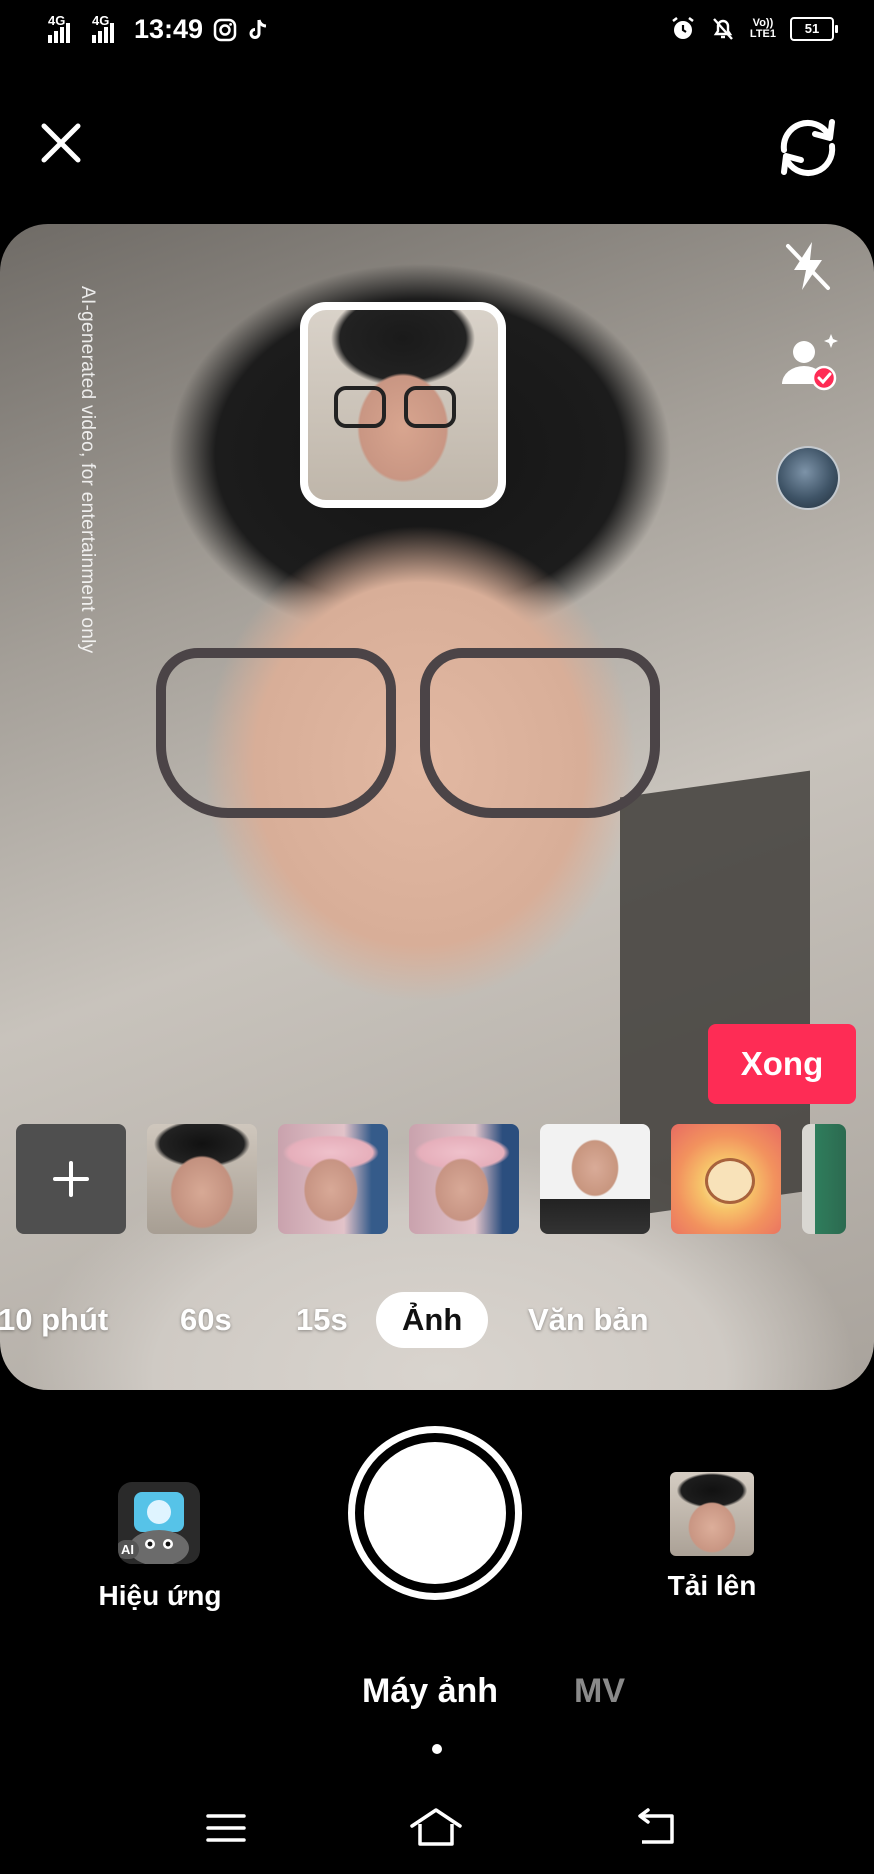  Describe the element at coordinates (809, 365) in the screenshot. I see `face-select-icon` at that location.